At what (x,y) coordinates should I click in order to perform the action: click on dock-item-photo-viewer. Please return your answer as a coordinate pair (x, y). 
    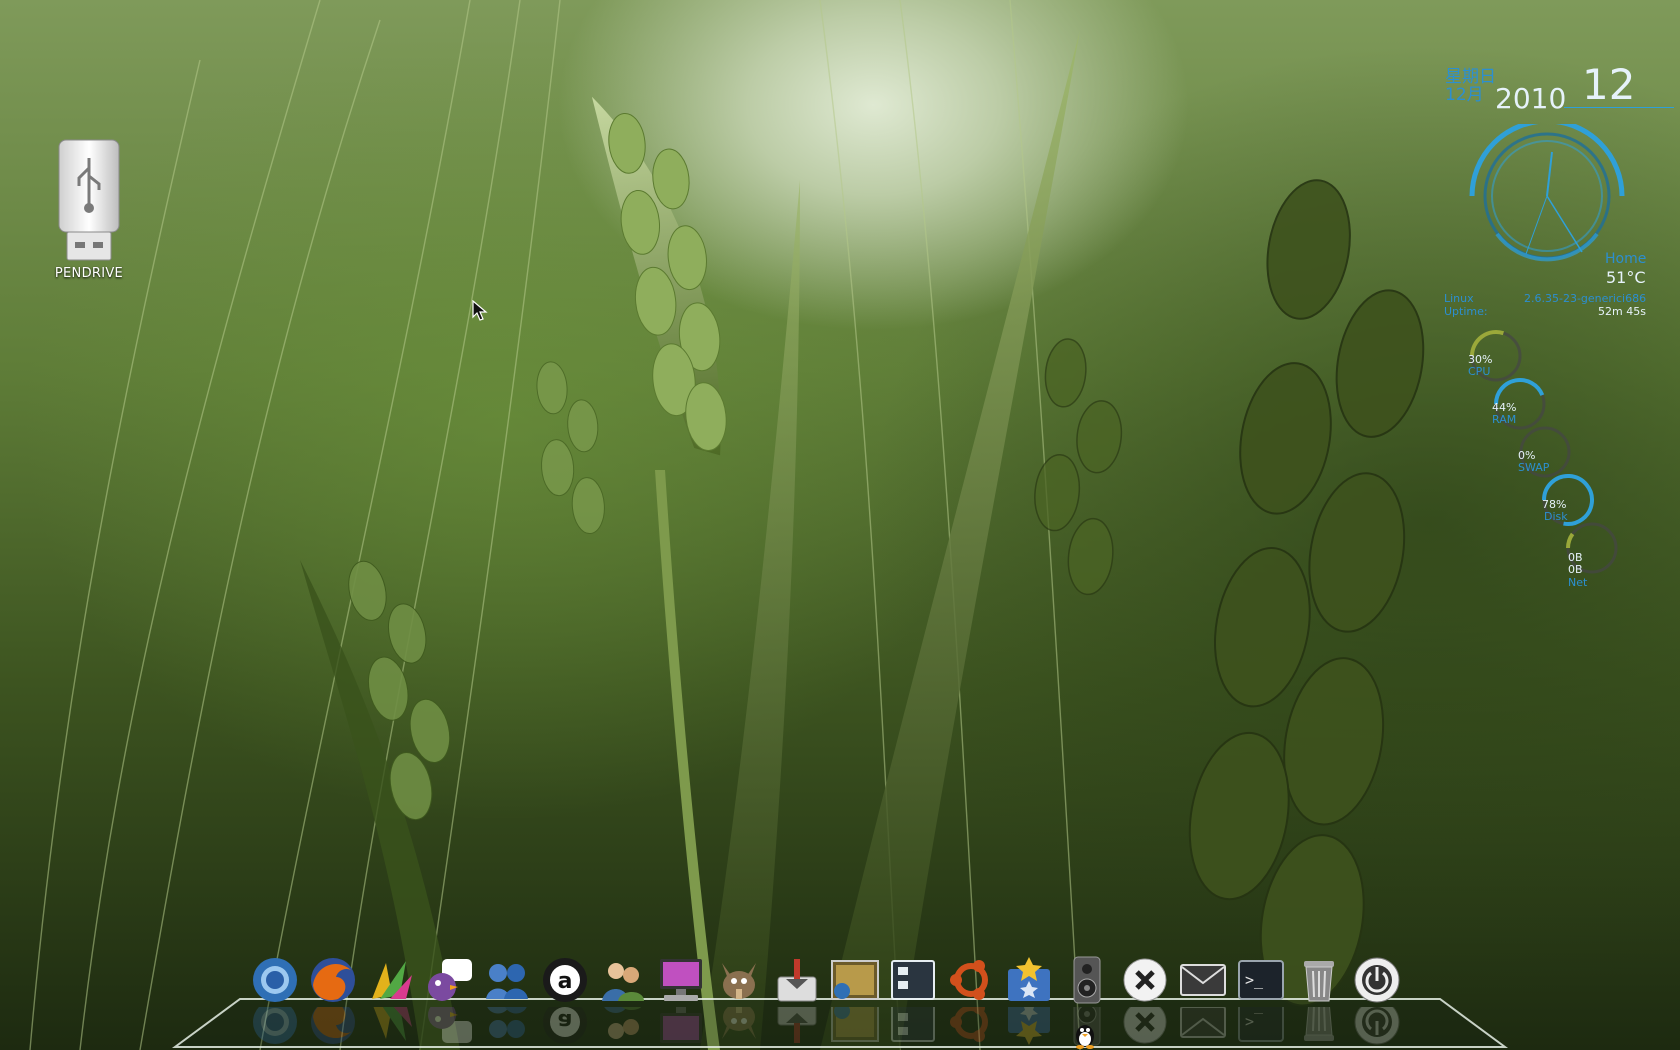
    Looking at the image, I should click on (855, 998).